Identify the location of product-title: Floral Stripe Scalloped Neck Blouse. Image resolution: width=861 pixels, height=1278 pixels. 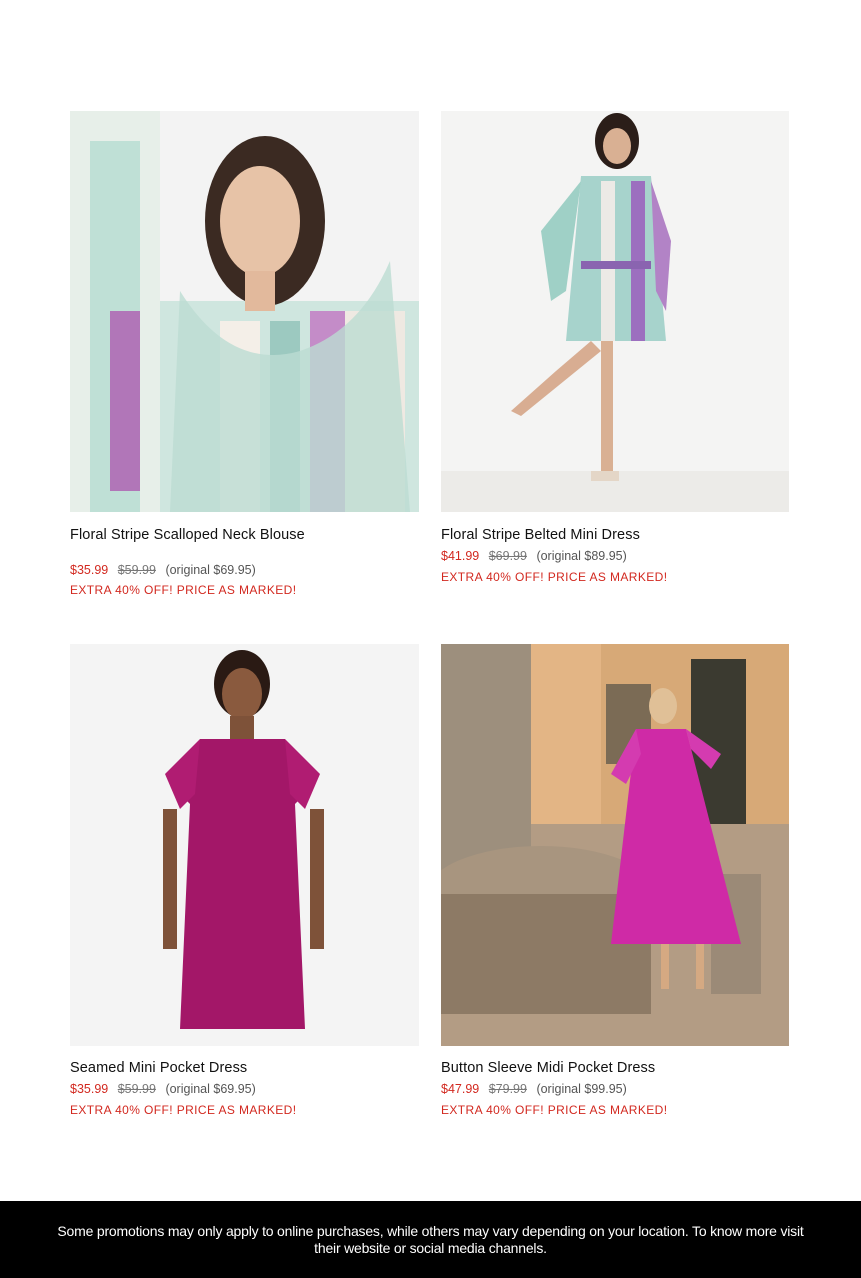
(190, 535).